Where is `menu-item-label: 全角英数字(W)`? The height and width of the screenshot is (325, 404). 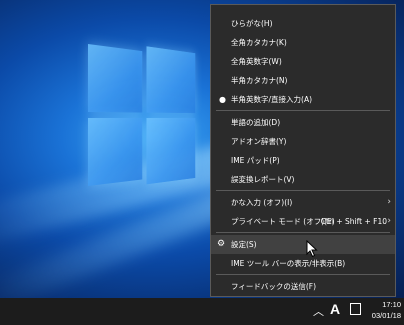
menu-item-label: 全角英数字(W) is located at coordinates (256, 61).